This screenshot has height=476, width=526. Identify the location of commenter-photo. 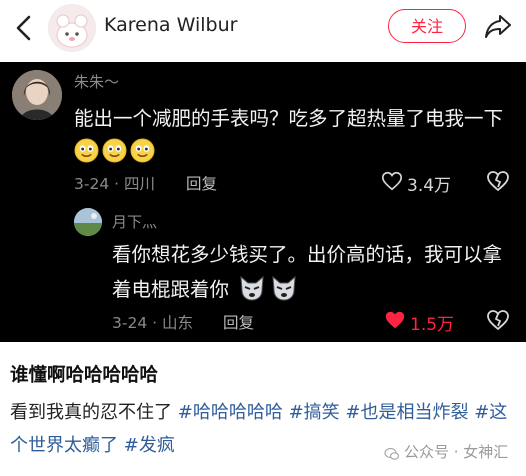
(37, 95).